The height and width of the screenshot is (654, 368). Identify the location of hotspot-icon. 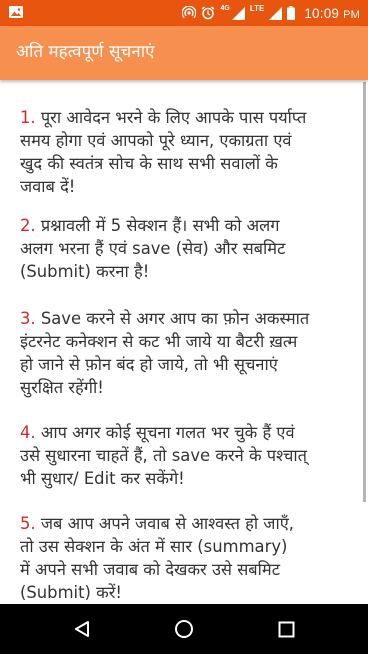
(189, 13).